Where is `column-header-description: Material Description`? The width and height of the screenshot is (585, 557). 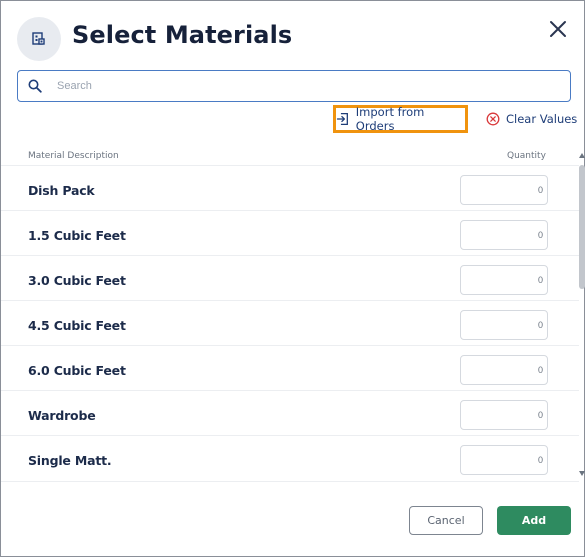 column-header-description: Material Description is located at coordinates (73, 156).